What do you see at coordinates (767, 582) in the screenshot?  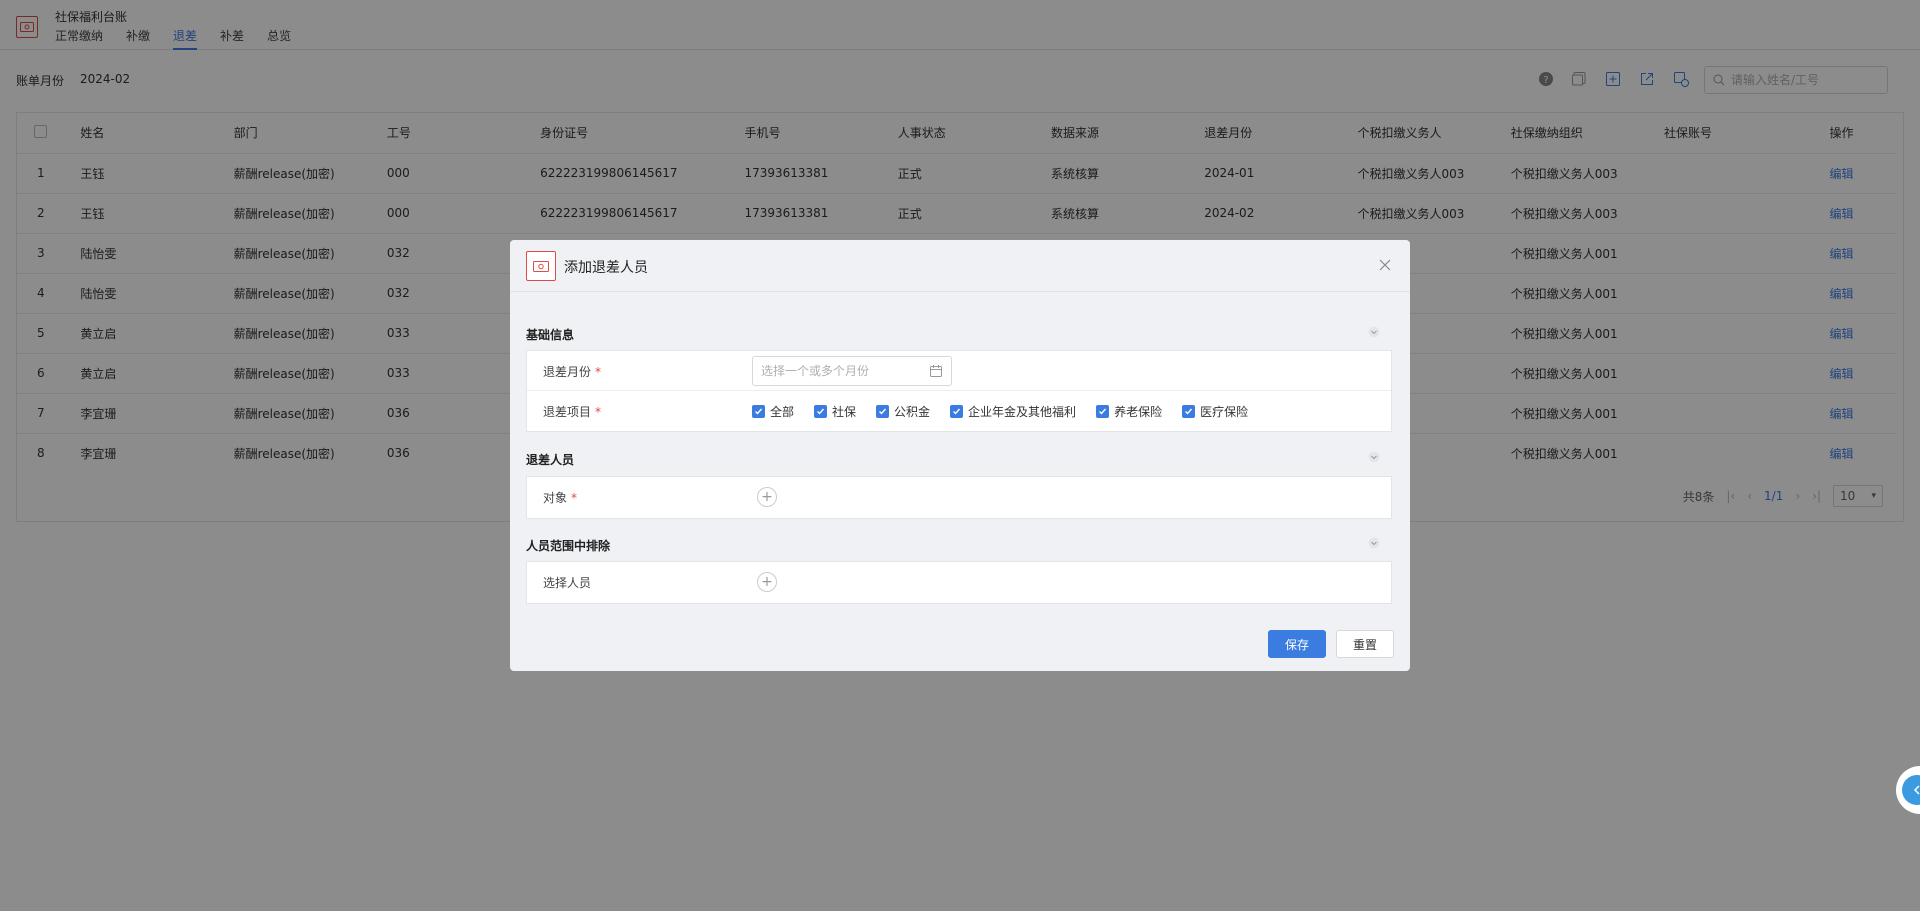 I see `add-exclude-button: +` at bounding box center [767, 582].